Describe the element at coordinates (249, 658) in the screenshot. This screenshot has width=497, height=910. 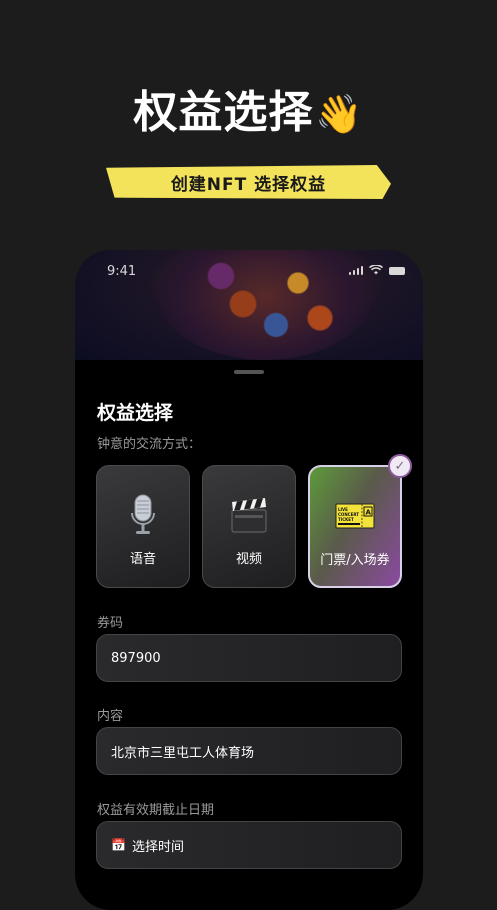
I see `code-input: 897900` at that location.